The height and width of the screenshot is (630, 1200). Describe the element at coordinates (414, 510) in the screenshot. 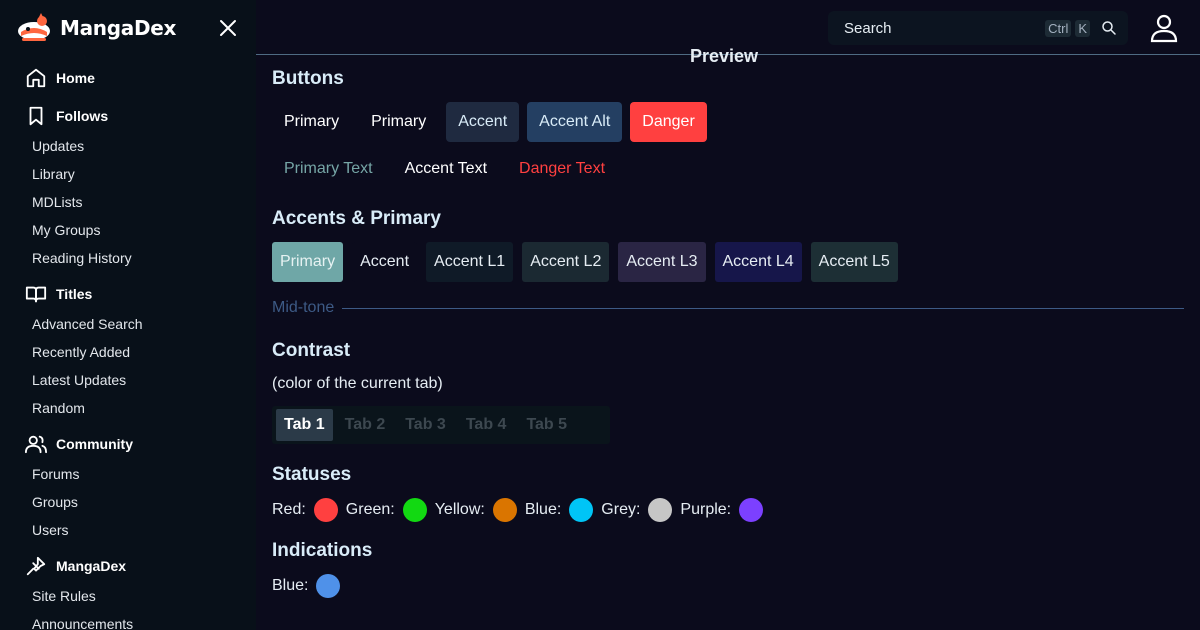

I see `status-dot-green` at that location.